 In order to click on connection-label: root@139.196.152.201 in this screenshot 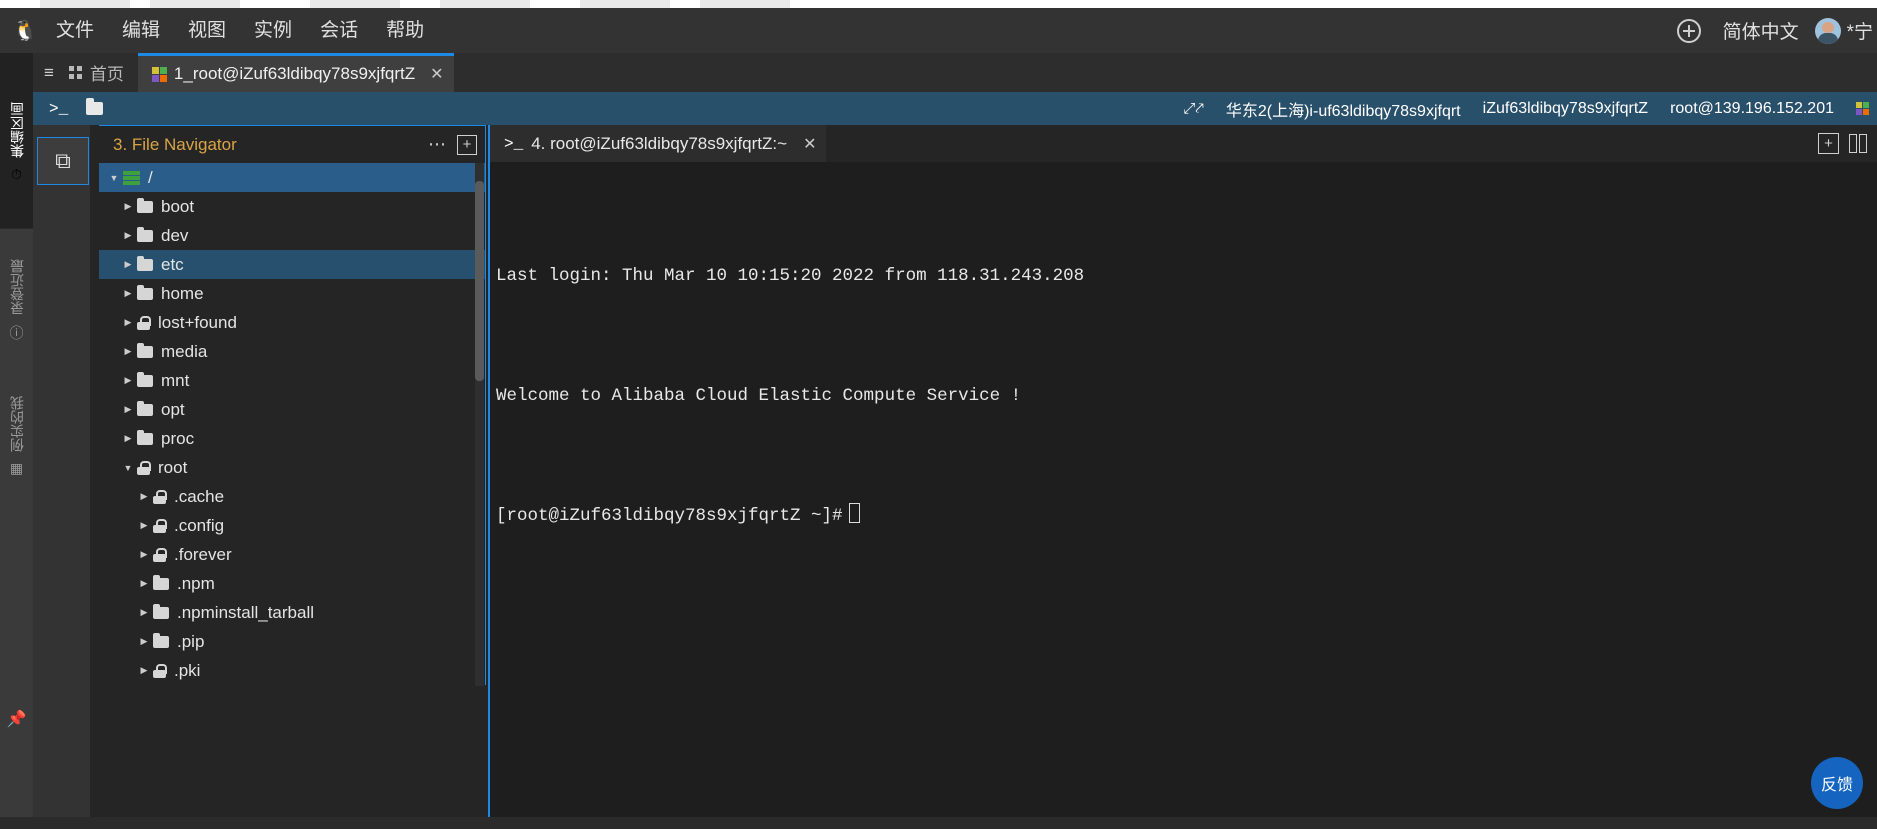, I will do `click(1752, 108)`.